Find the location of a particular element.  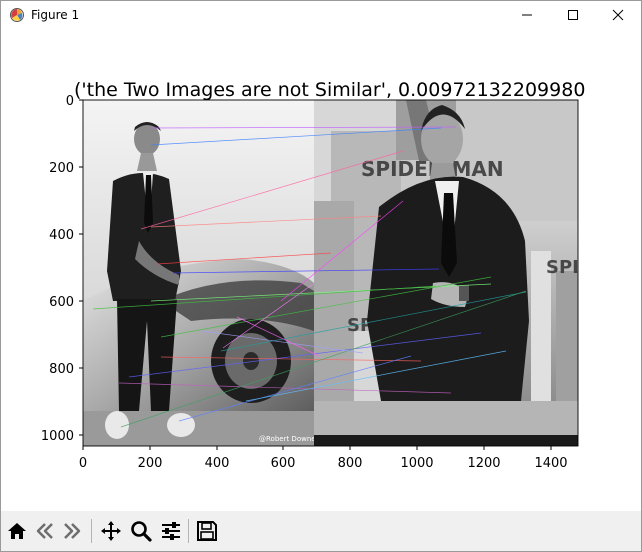

title-bar: Figure 1 is located at coordinates (321, 15).